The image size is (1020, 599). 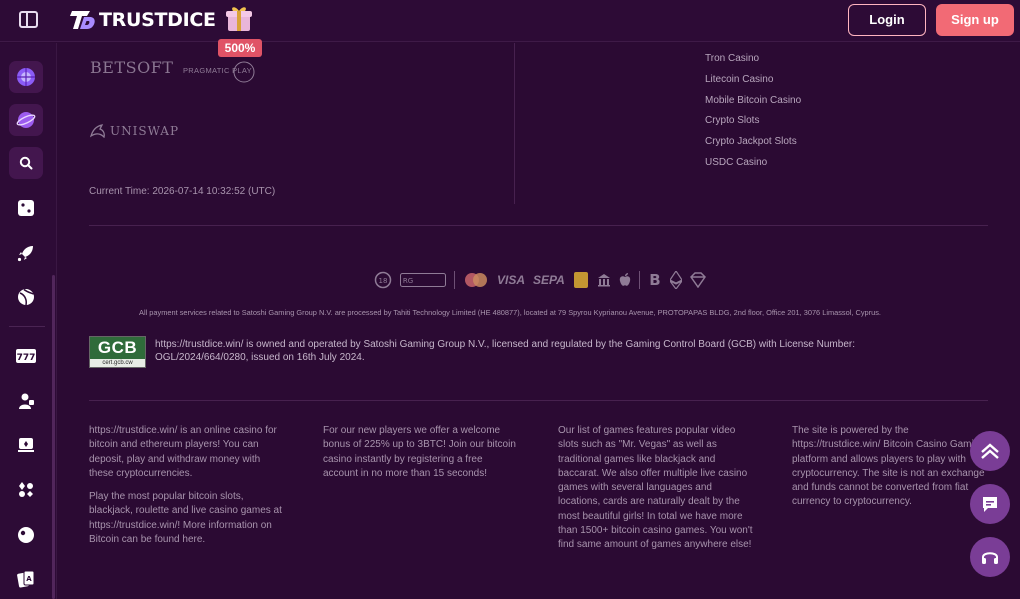 I want to click on gcb-seal: GCB cert.gcb.cw, so click(x=117, y=352).